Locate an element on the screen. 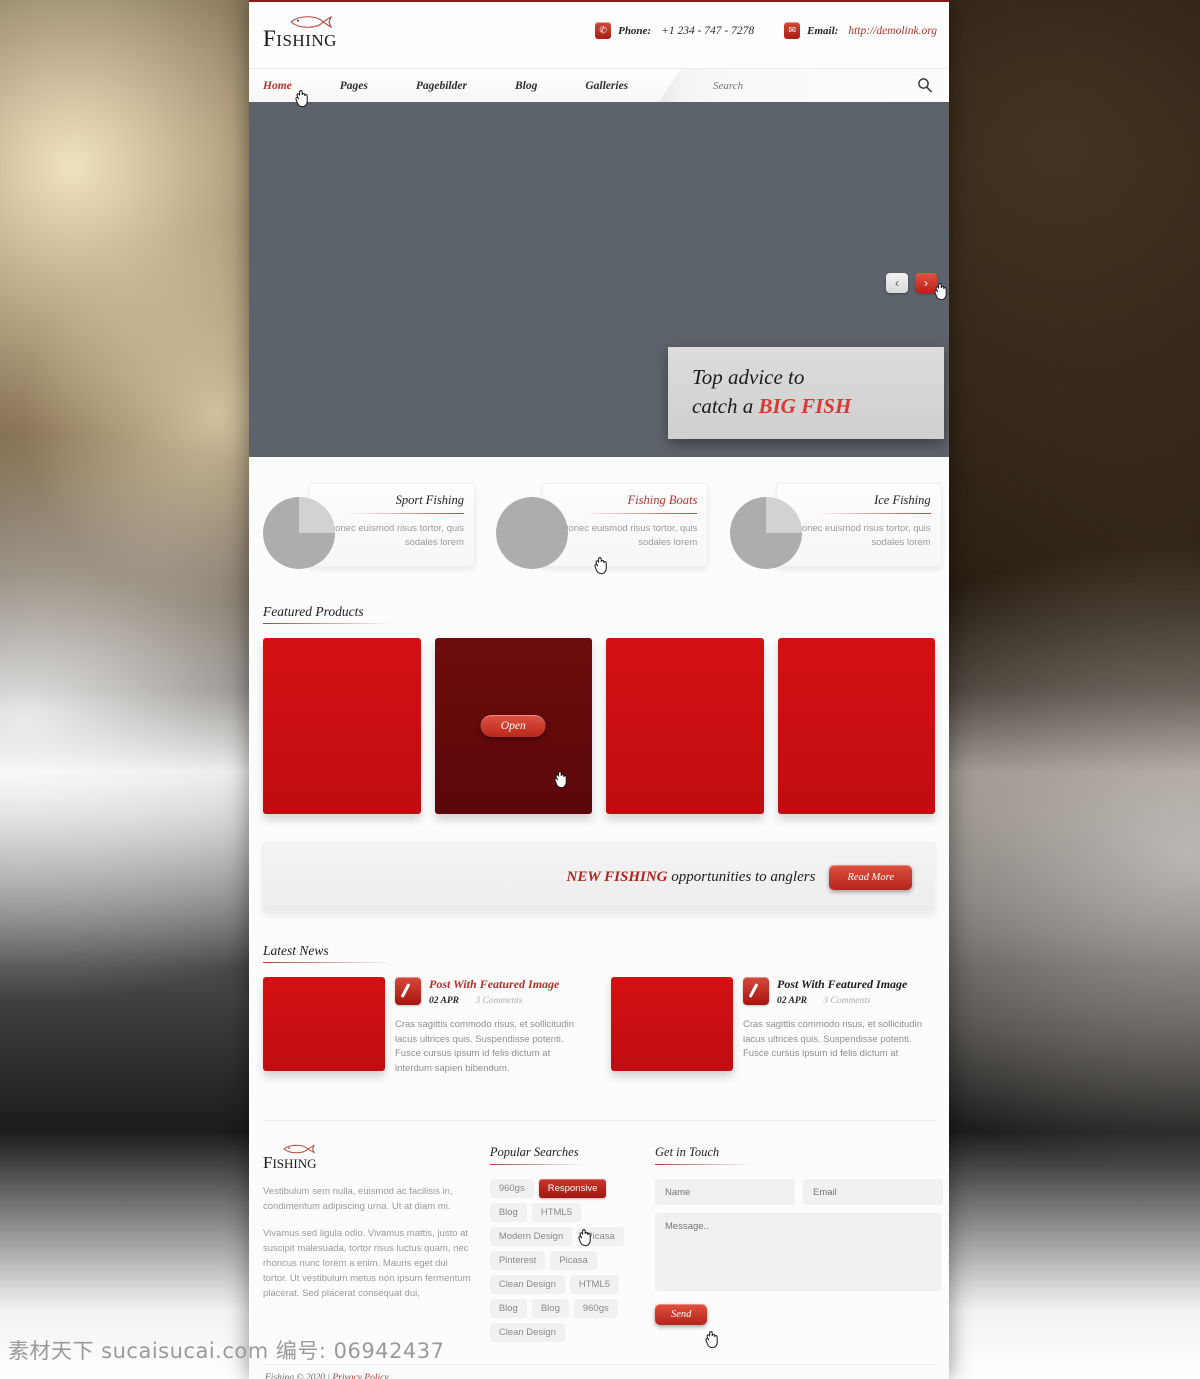  news-date: 02 APR is located at coordinates (792, 1001).